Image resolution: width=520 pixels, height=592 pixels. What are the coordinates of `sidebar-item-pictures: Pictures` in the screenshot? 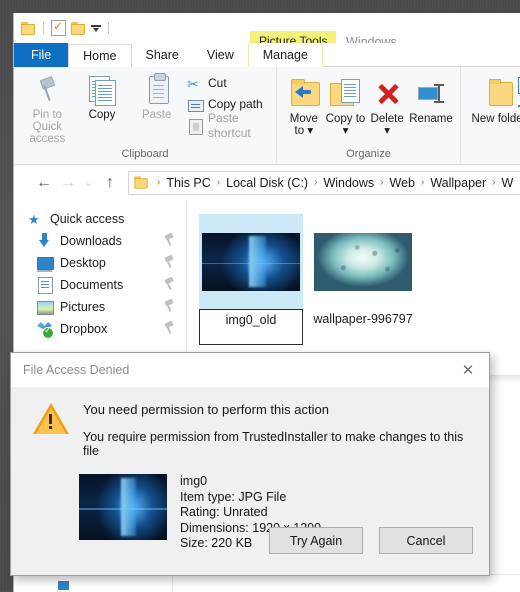 It's located at (100, 307).